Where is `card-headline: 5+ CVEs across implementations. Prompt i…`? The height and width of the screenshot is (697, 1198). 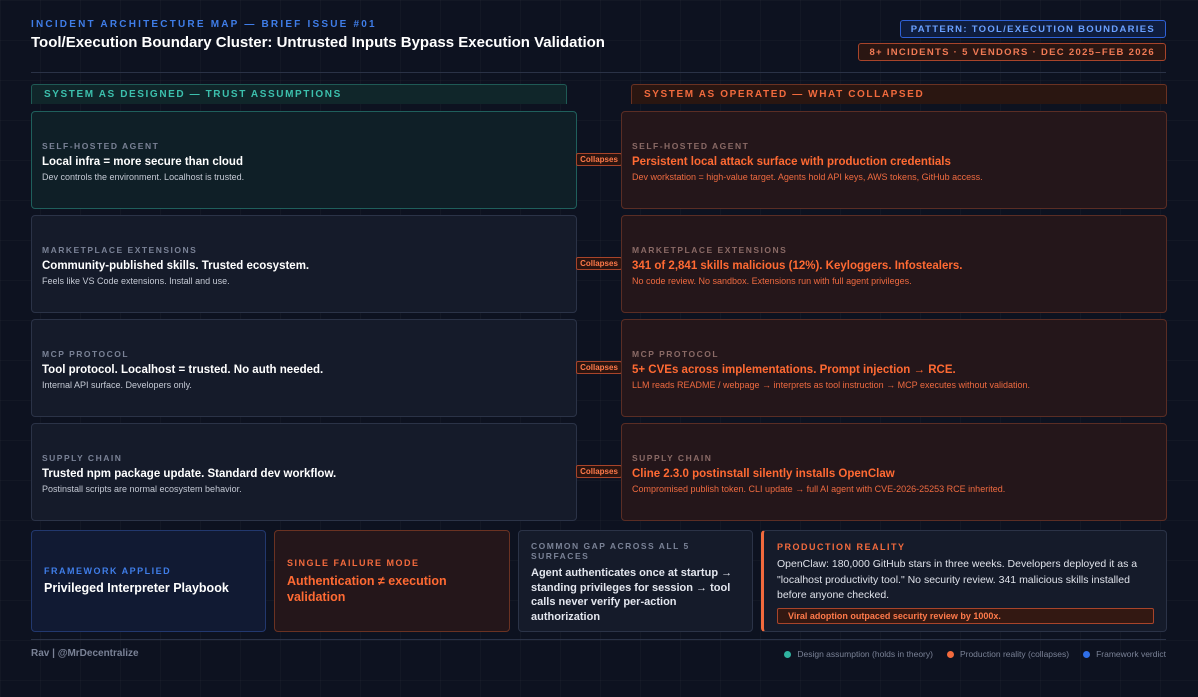
card-headline: 5+ CVEs across implementations. Prompt i… is located at coordinates (794, 370).